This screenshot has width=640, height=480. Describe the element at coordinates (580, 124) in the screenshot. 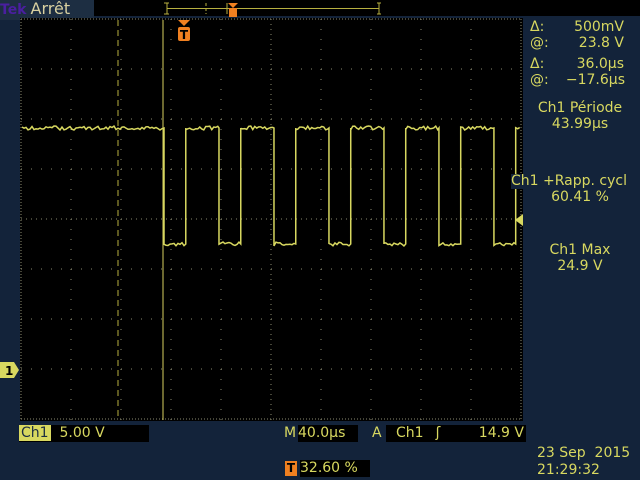

I see `measurement-period-value: 43.99µs` at that location.